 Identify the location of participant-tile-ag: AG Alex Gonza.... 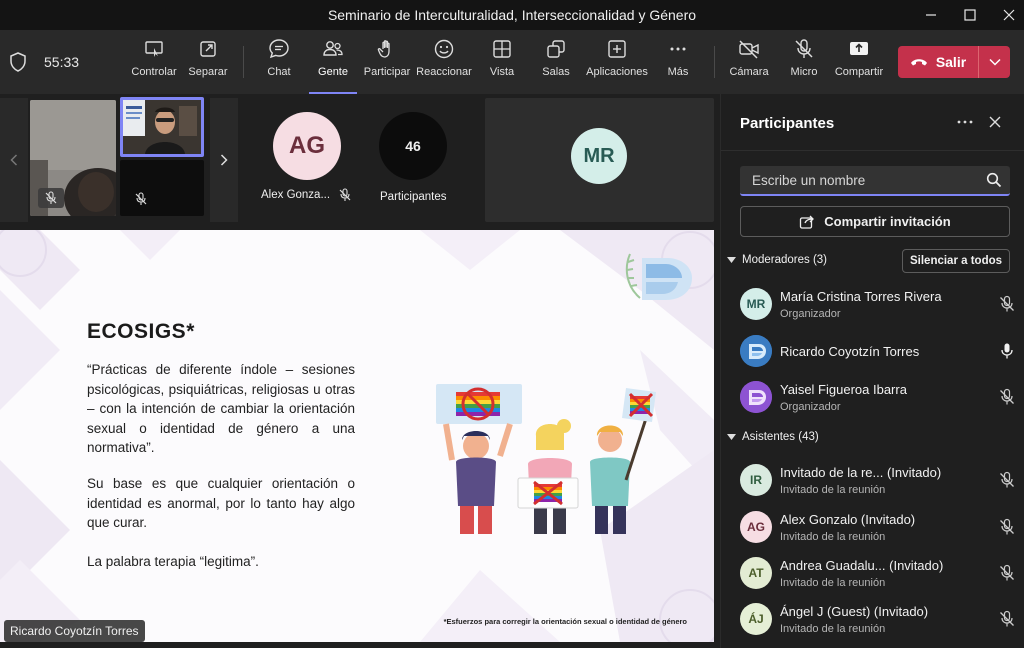
(307, 162).